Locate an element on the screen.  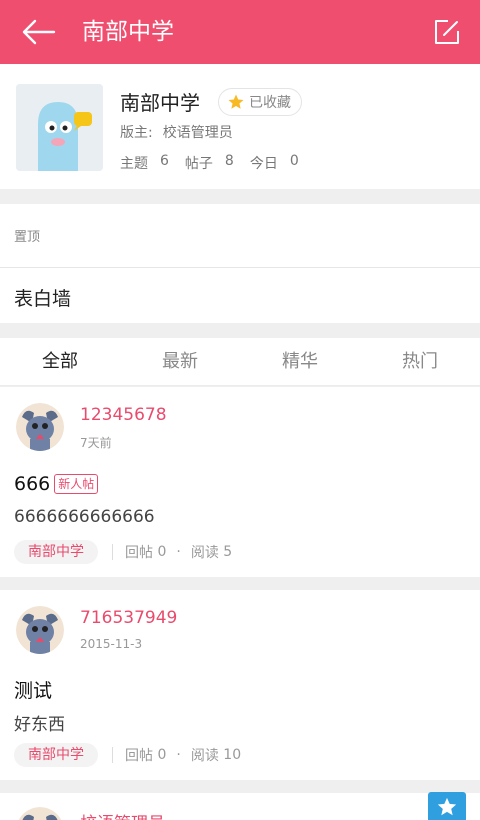
post-title-text: 测试 is located at coordinates (33, 691).